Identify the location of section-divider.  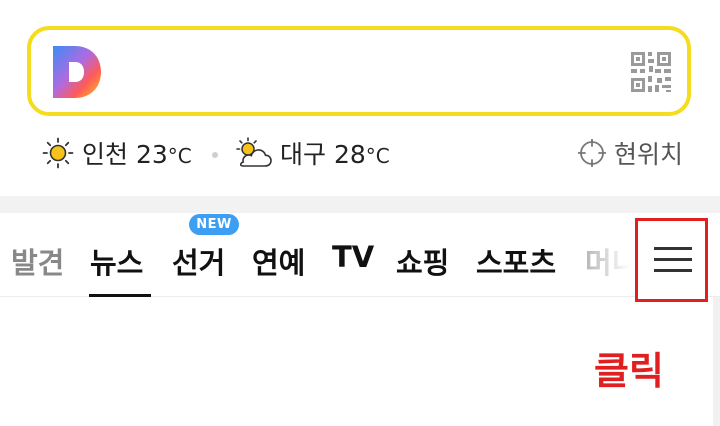
(360, 204).